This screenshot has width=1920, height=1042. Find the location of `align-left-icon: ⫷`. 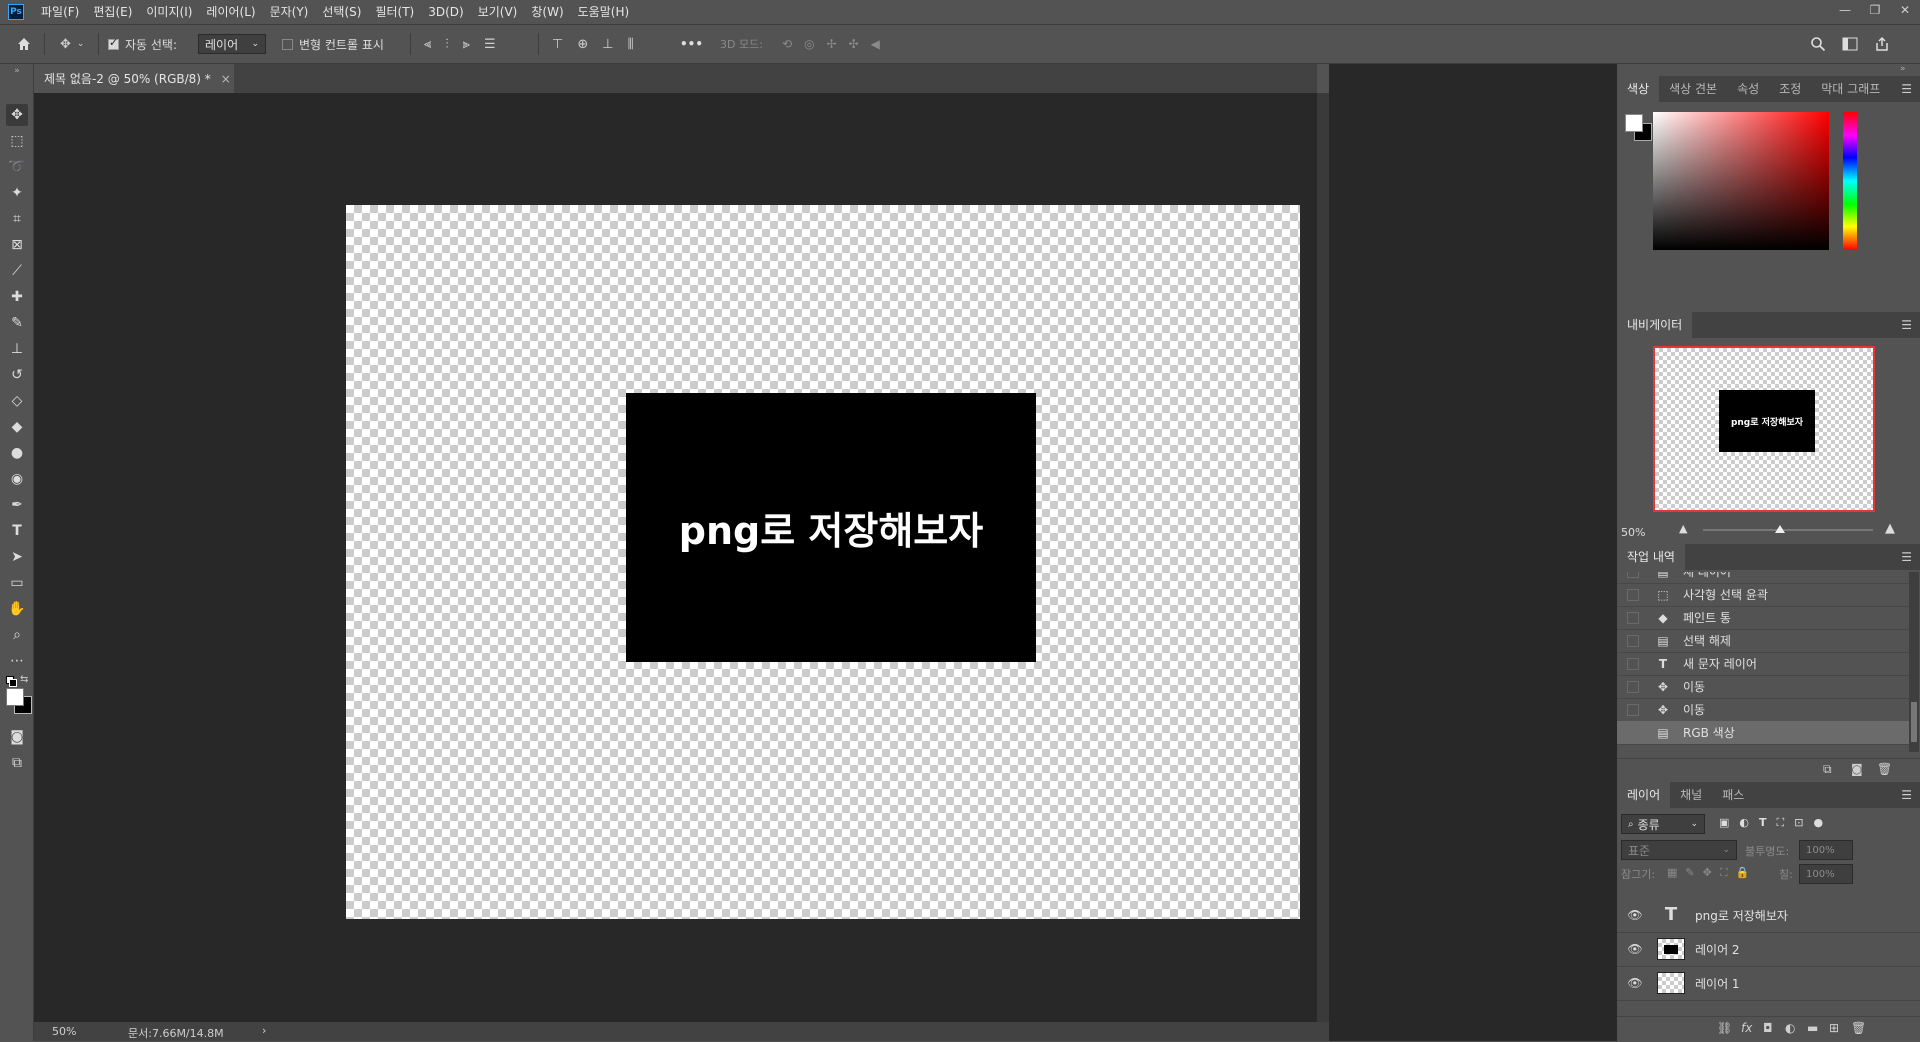

align-left-icon: ⫷ is located at coordinates (427, 44).